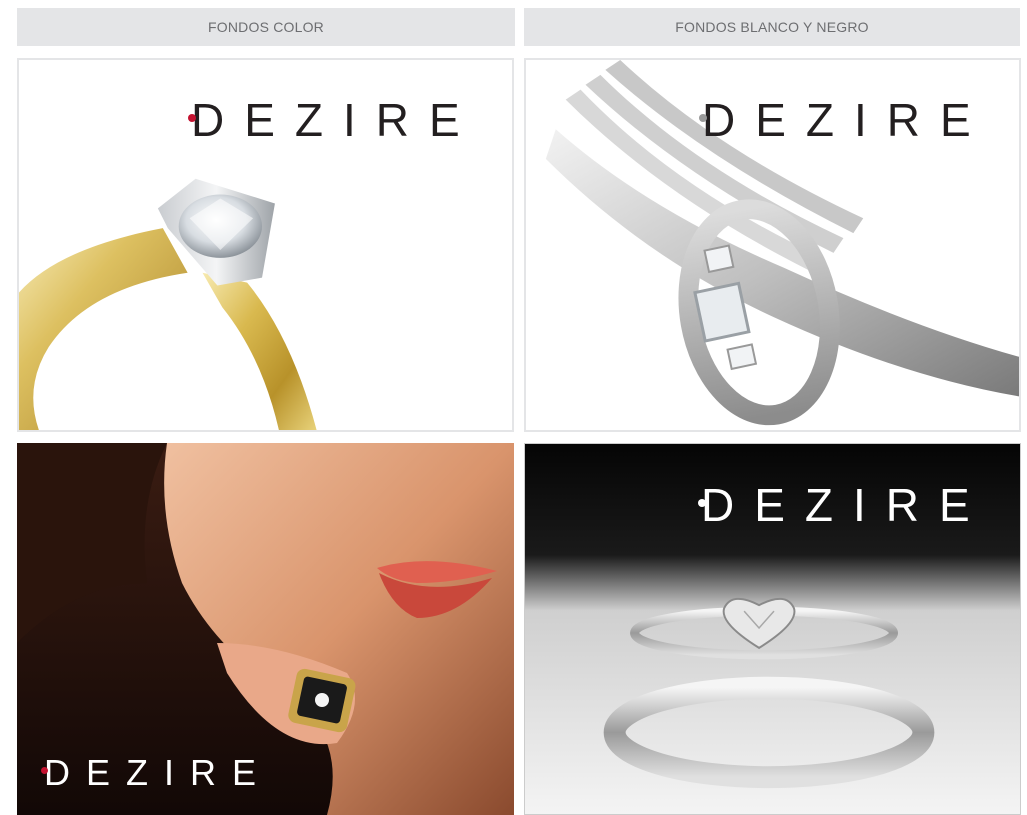 This screenshot has height=815, width=1027. I want to click on column-header-bw: FONDOS BLANCO Y NEGRO, so click(772, 27).